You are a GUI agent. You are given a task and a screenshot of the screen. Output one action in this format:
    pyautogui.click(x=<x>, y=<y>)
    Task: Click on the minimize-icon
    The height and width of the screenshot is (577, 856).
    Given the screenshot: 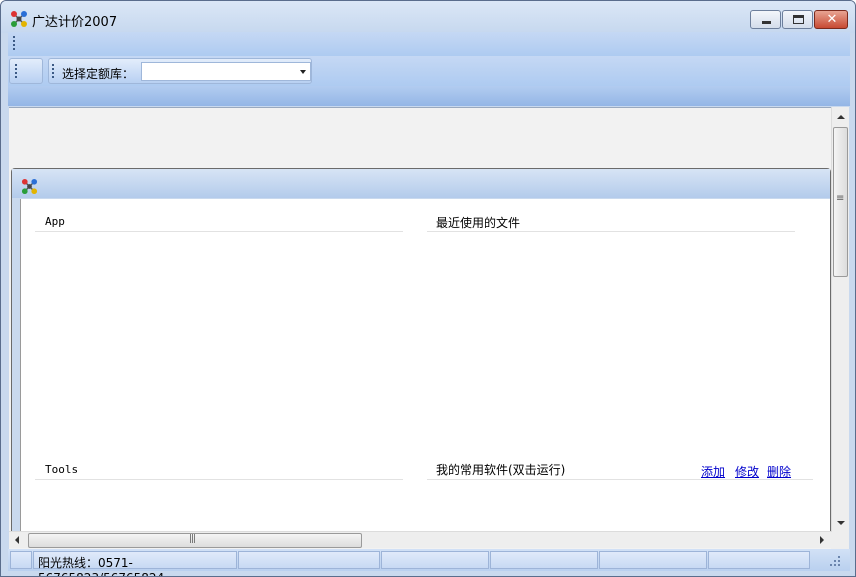 What is the action you would take?
    pyautogui.click(x=766, y=22)
    